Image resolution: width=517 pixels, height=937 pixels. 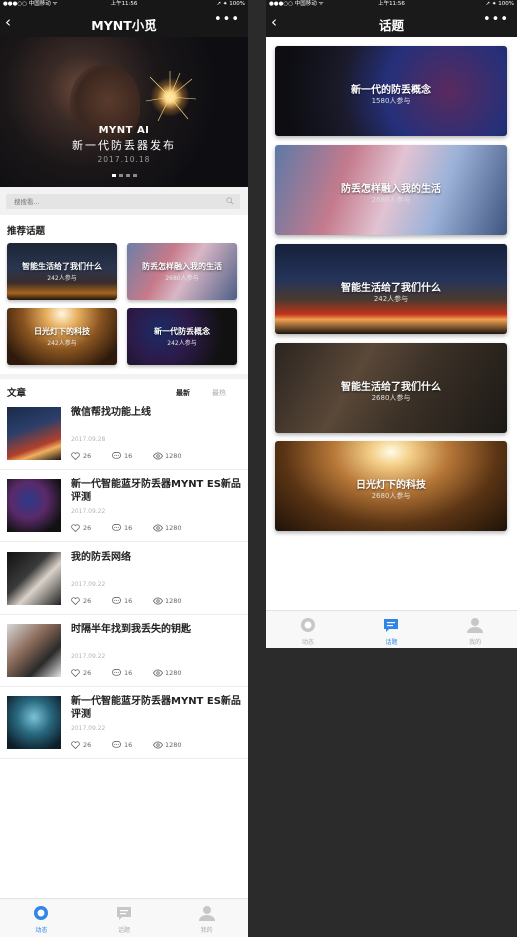 What do you see at coordinates (124, 651) in the screenshot?
I see `article-item: 时隔半年找到我丢失的钥匙 2017.09.22 26 16 1280` at bounding box center [124, 651].